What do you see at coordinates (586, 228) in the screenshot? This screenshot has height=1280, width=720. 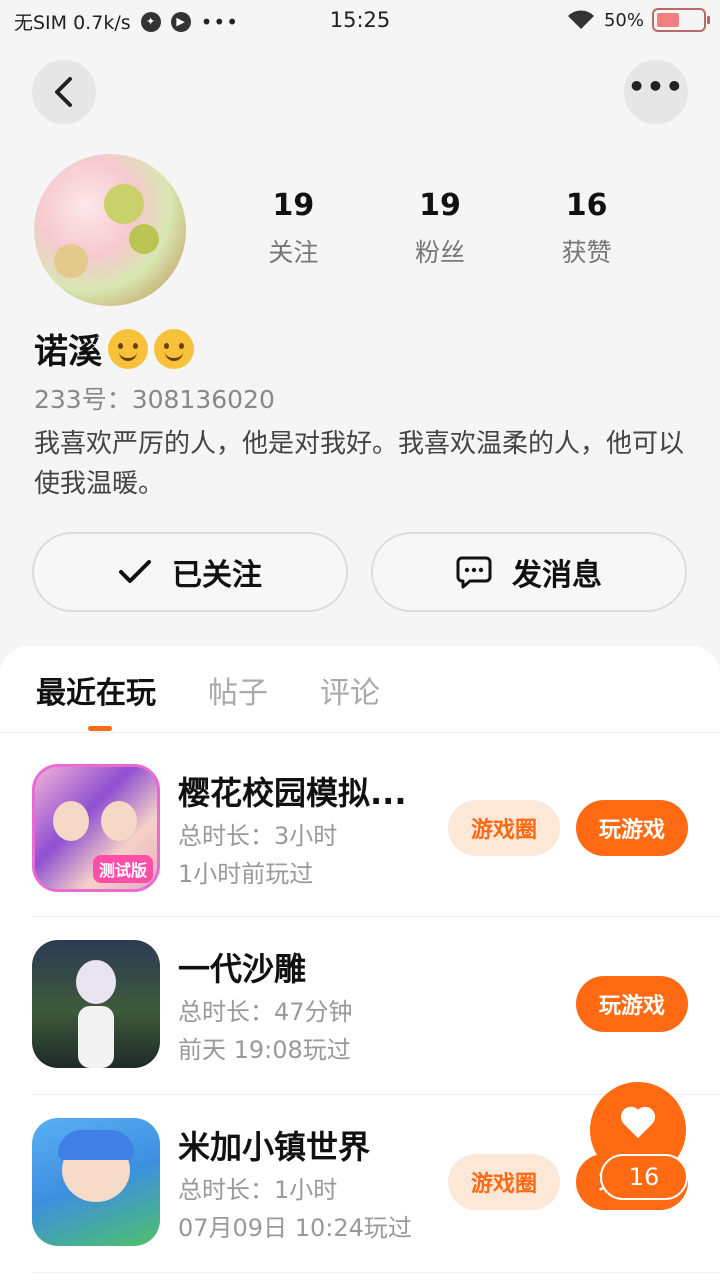 I see `stat-likes: 16 获赞` at bounding box center [586, 228].